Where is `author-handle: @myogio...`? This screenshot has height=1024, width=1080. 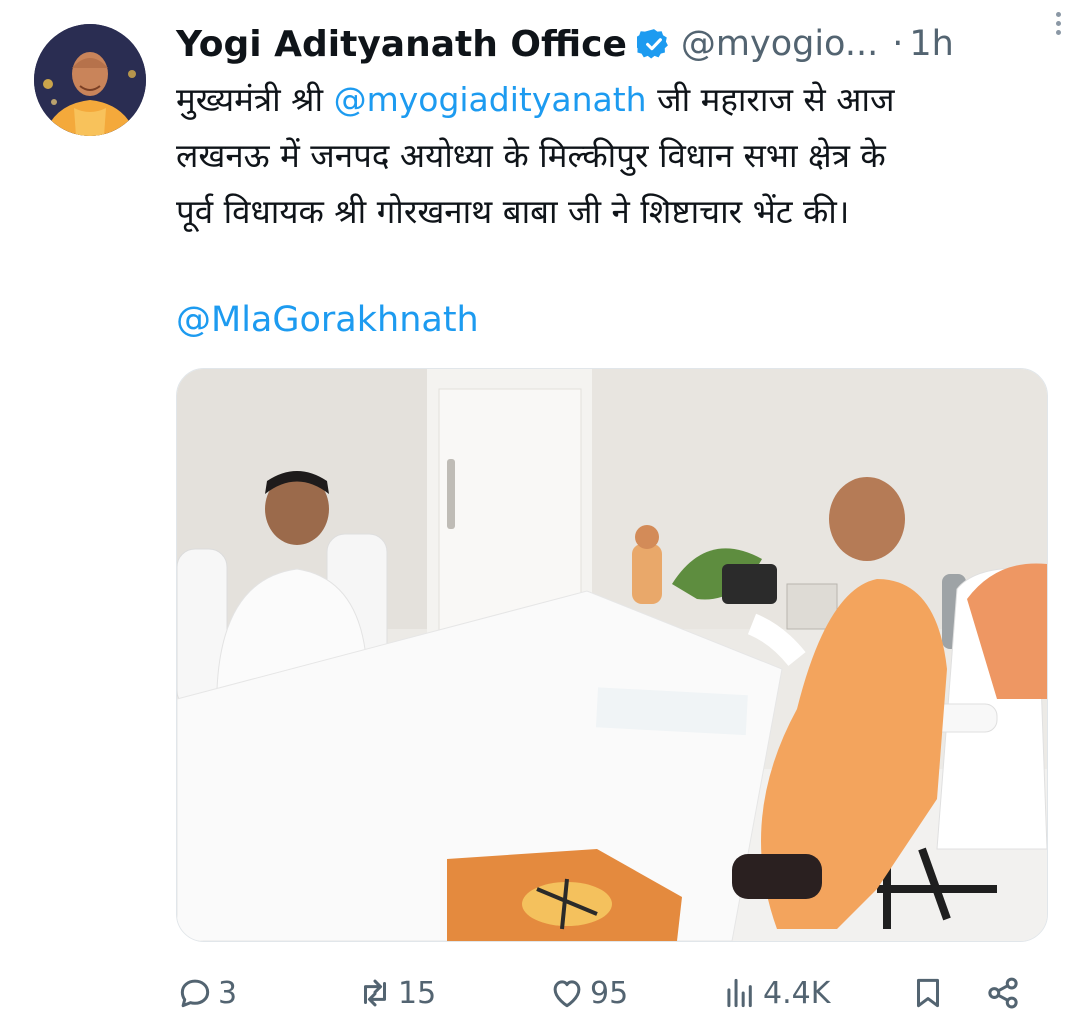 author-handle: @myogio... is located at coordinates (779, 44).